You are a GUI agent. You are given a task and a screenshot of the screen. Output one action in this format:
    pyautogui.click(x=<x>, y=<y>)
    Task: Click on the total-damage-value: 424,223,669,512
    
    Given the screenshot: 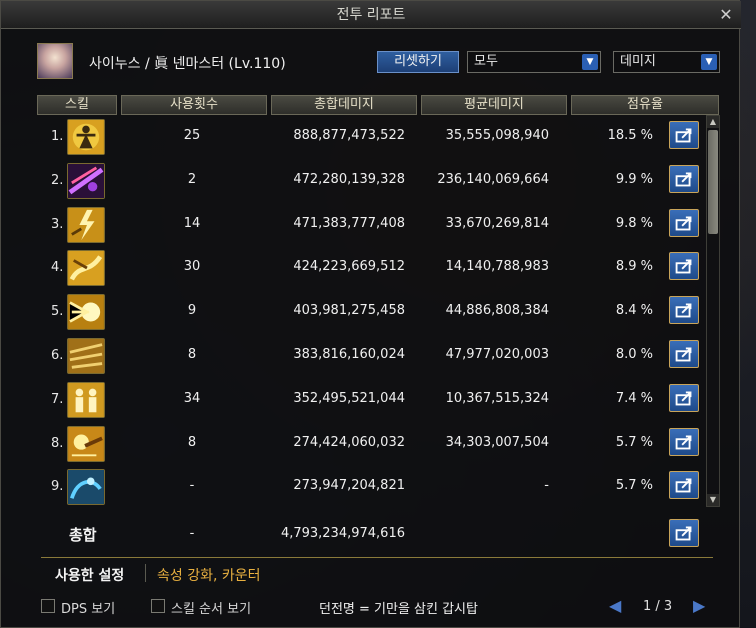 What is the action you would take?
    pyautogui.click(x=349, y=267)
    